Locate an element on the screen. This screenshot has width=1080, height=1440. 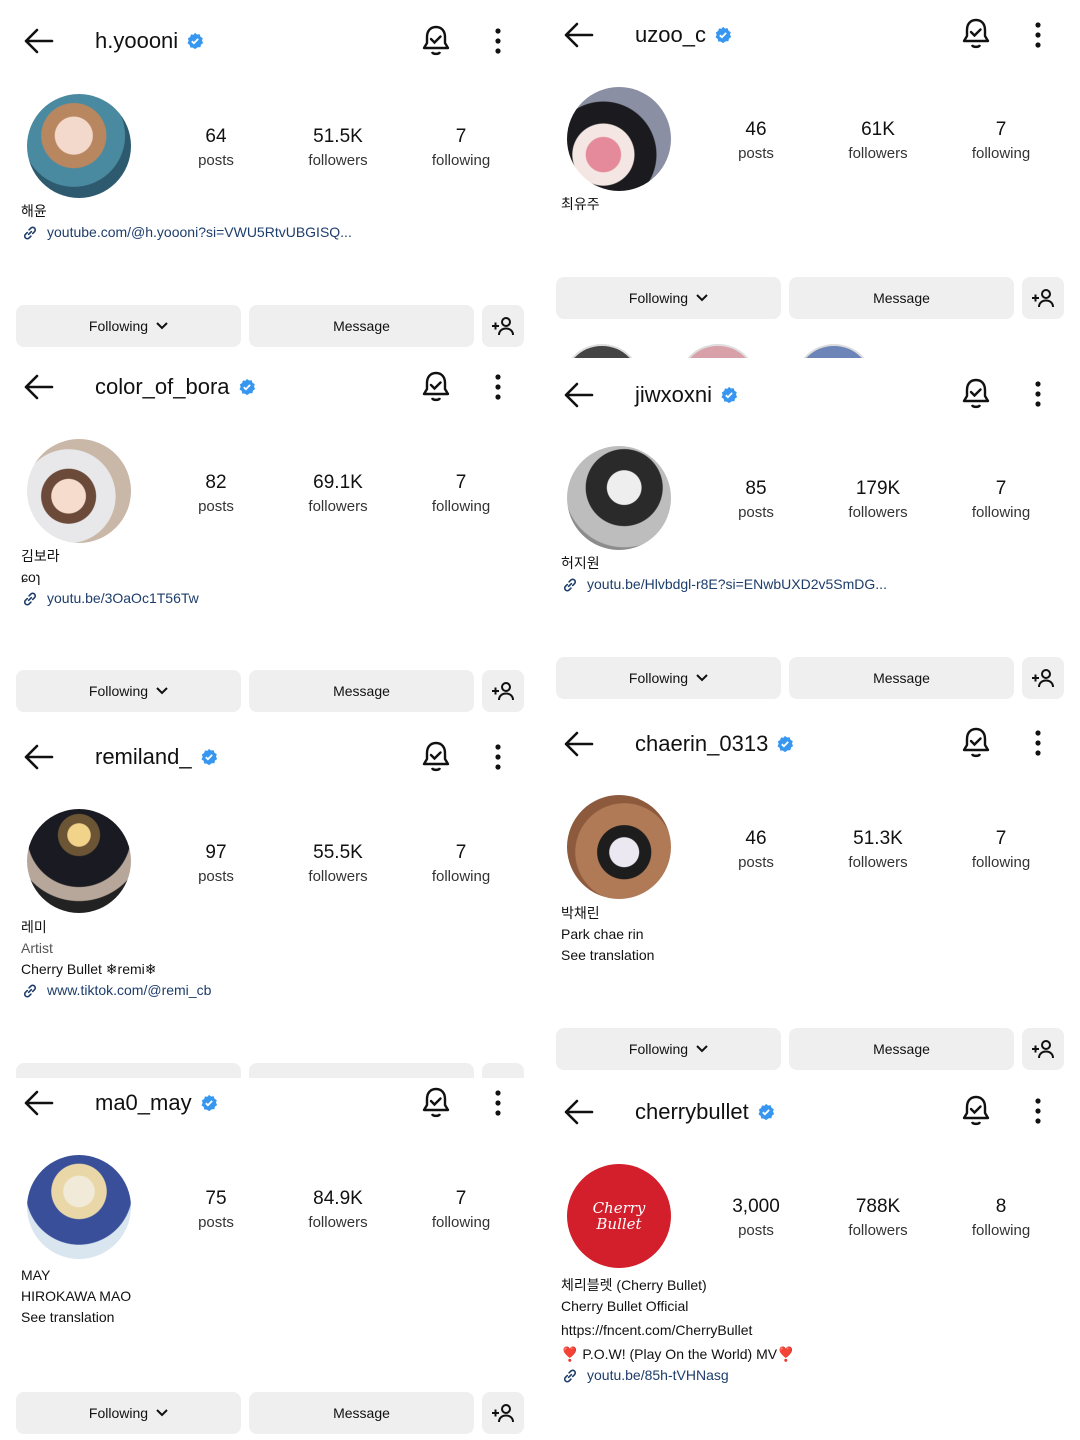
posts-count: 97 posts is located at coordinates (216, 863).